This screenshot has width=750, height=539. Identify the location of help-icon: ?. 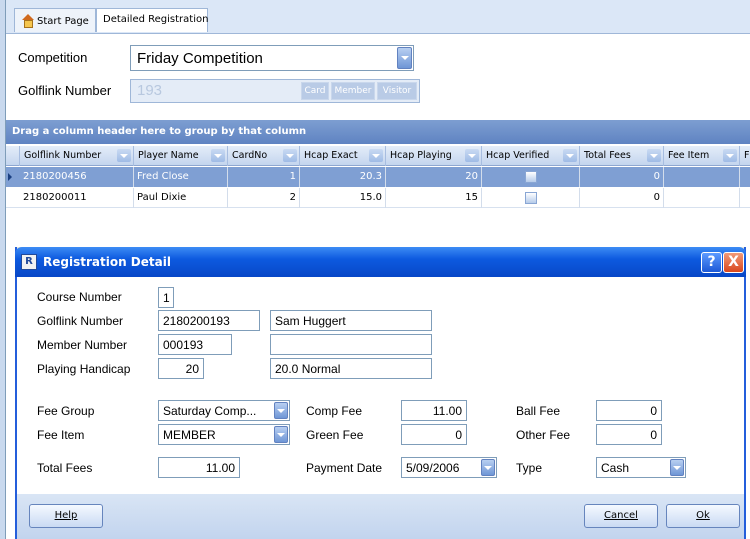
(711, 262).